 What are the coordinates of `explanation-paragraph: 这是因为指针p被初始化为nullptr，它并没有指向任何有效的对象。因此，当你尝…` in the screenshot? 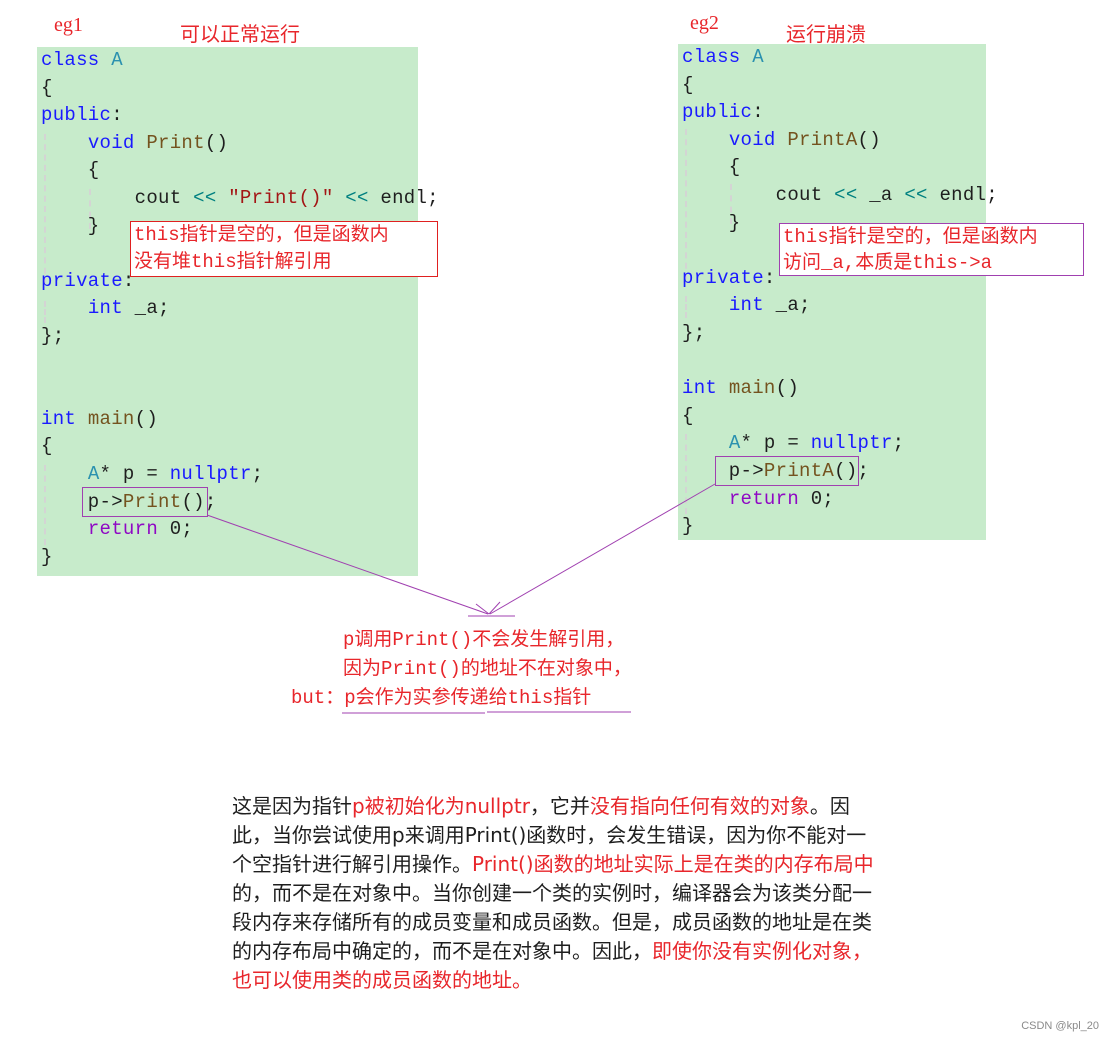 It's located at (557, 893).